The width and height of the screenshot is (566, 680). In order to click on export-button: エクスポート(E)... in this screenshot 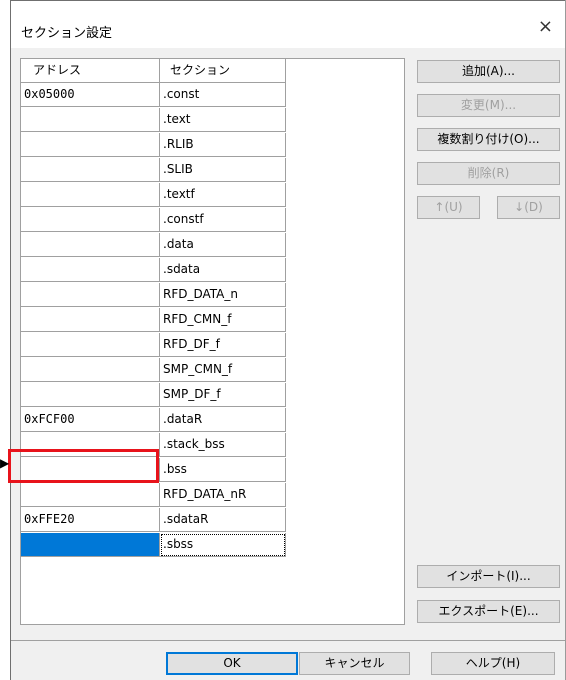, I will do `click(488, 611)`.